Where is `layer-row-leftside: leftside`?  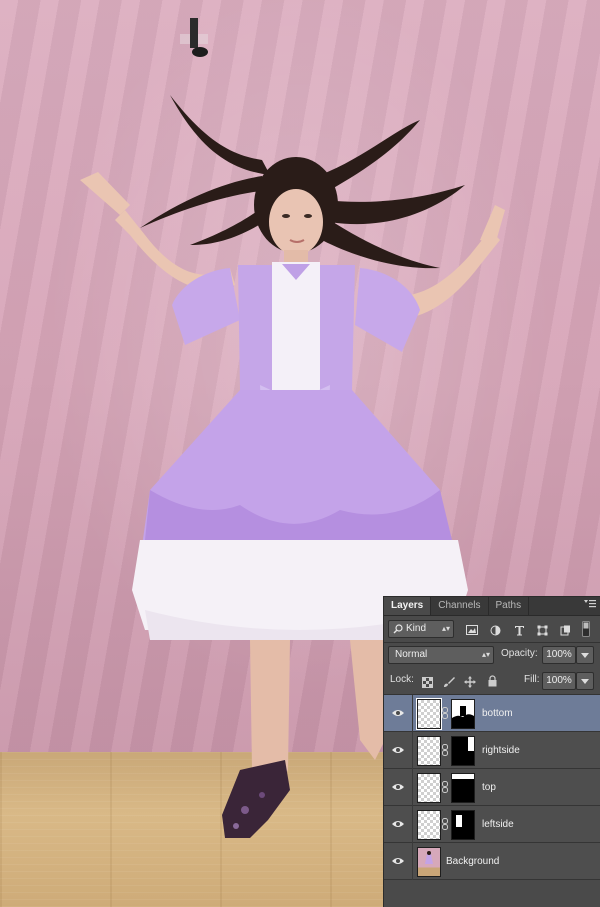 layer-row-leftside: leftside is located at coordinates (492, 824).